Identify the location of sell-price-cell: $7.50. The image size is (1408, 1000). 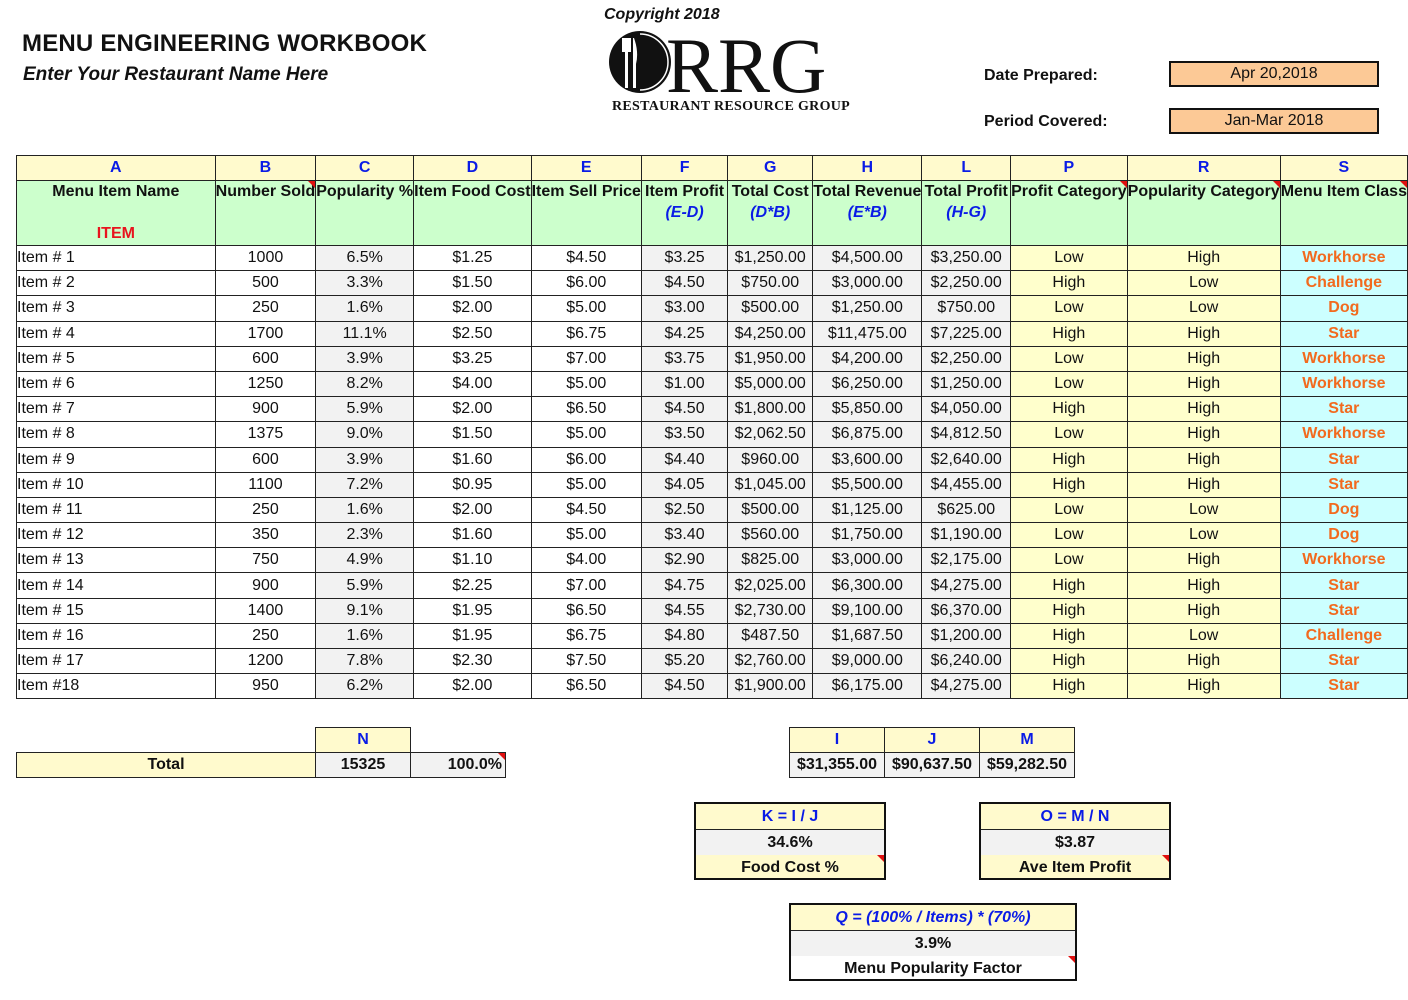
(586, 661).